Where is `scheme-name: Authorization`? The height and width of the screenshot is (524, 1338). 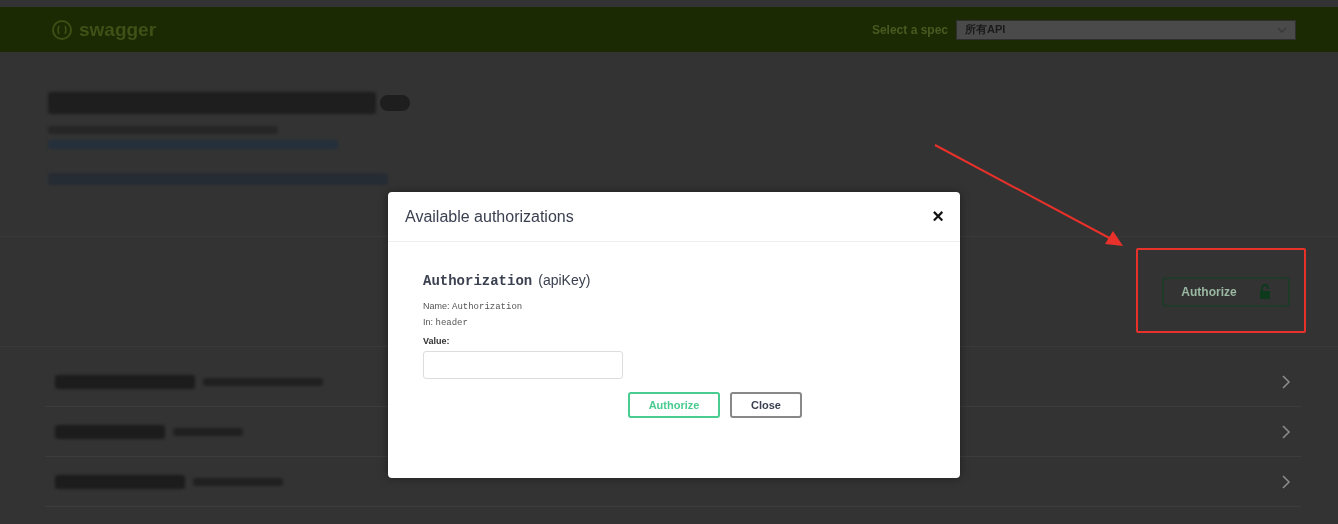
scheme-name: Authorization is located at coordinates (478, 281).